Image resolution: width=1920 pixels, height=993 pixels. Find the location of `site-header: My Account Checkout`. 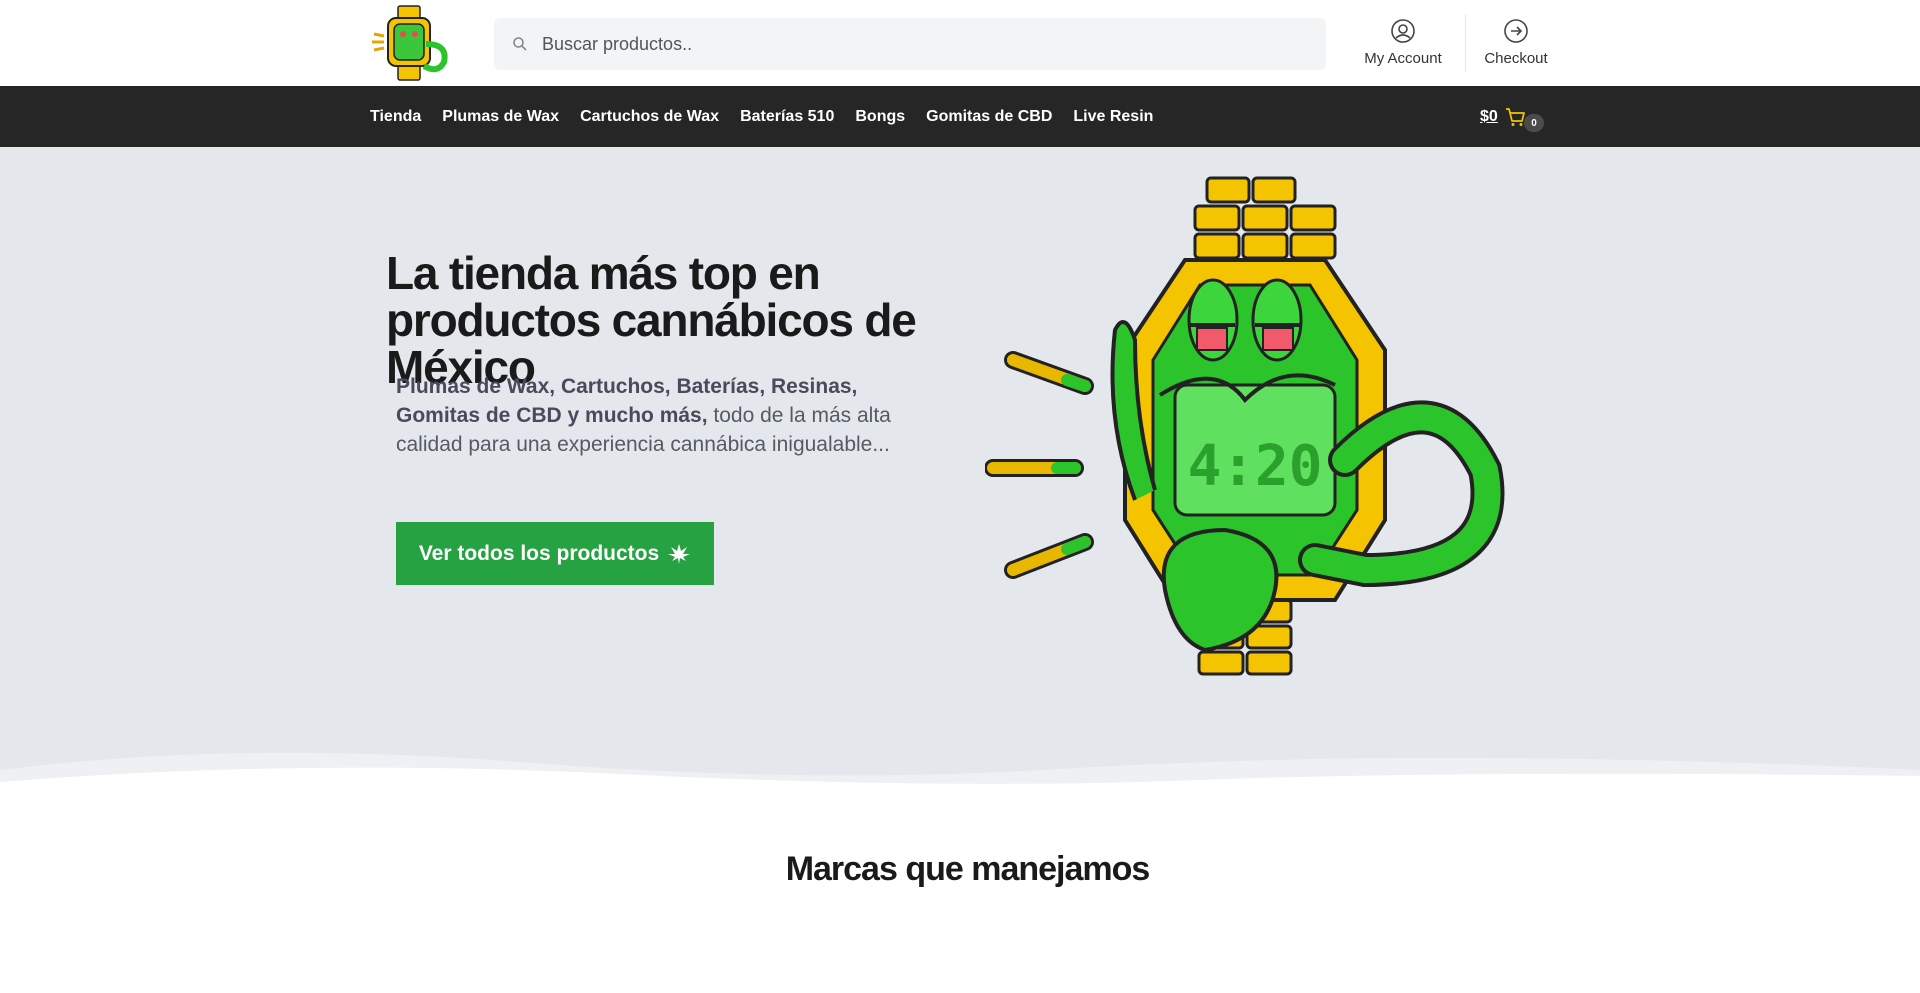

site-header: My Account Checkout is located at coordinates (960, 43).